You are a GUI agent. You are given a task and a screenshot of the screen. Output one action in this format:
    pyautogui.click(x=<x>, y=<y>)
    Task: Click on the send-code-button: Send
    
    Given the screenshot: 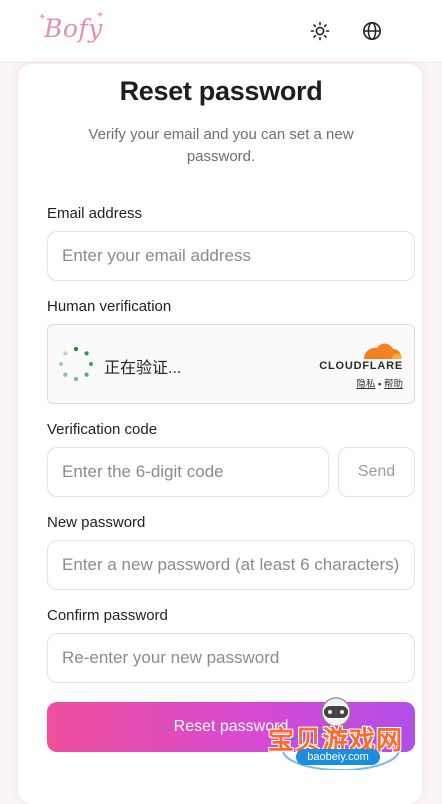 What is the action you would take?
    pyautogui.click(x=376, y=472)
    